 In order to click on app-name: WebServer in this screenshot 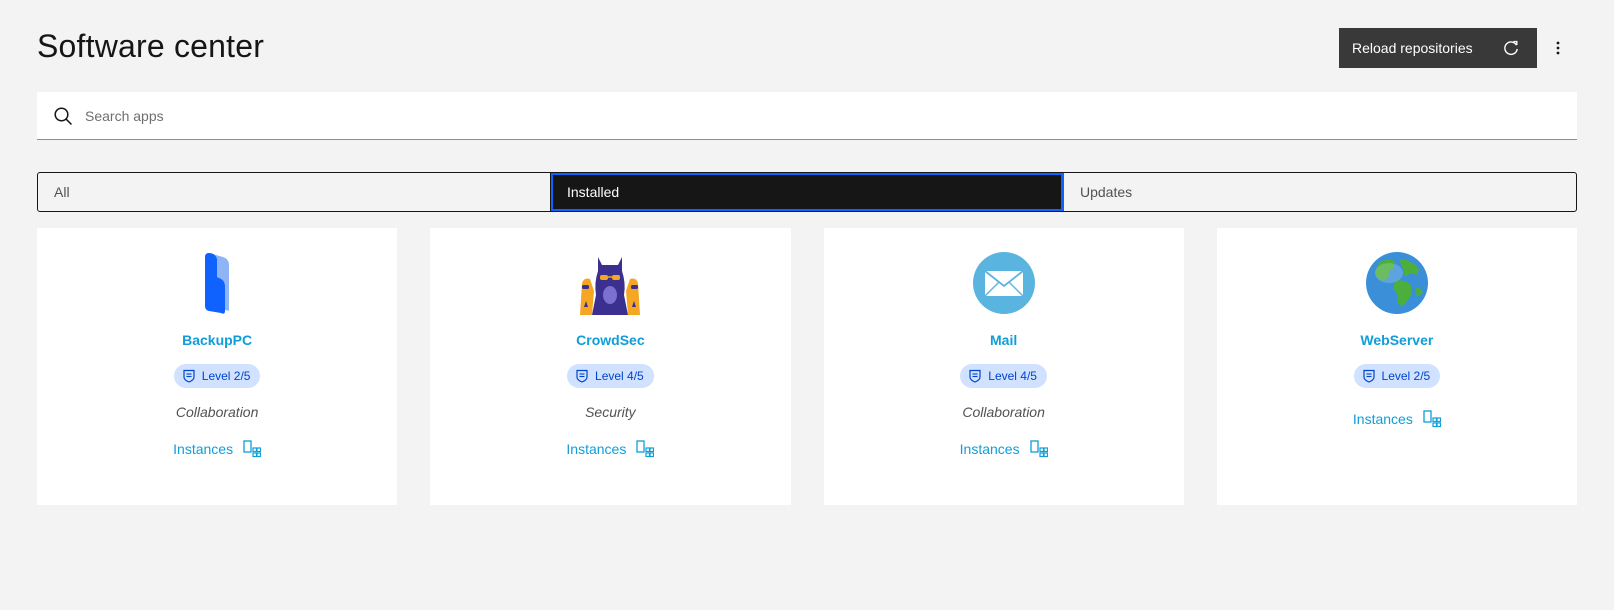, I will do `click(1396, 340)`.